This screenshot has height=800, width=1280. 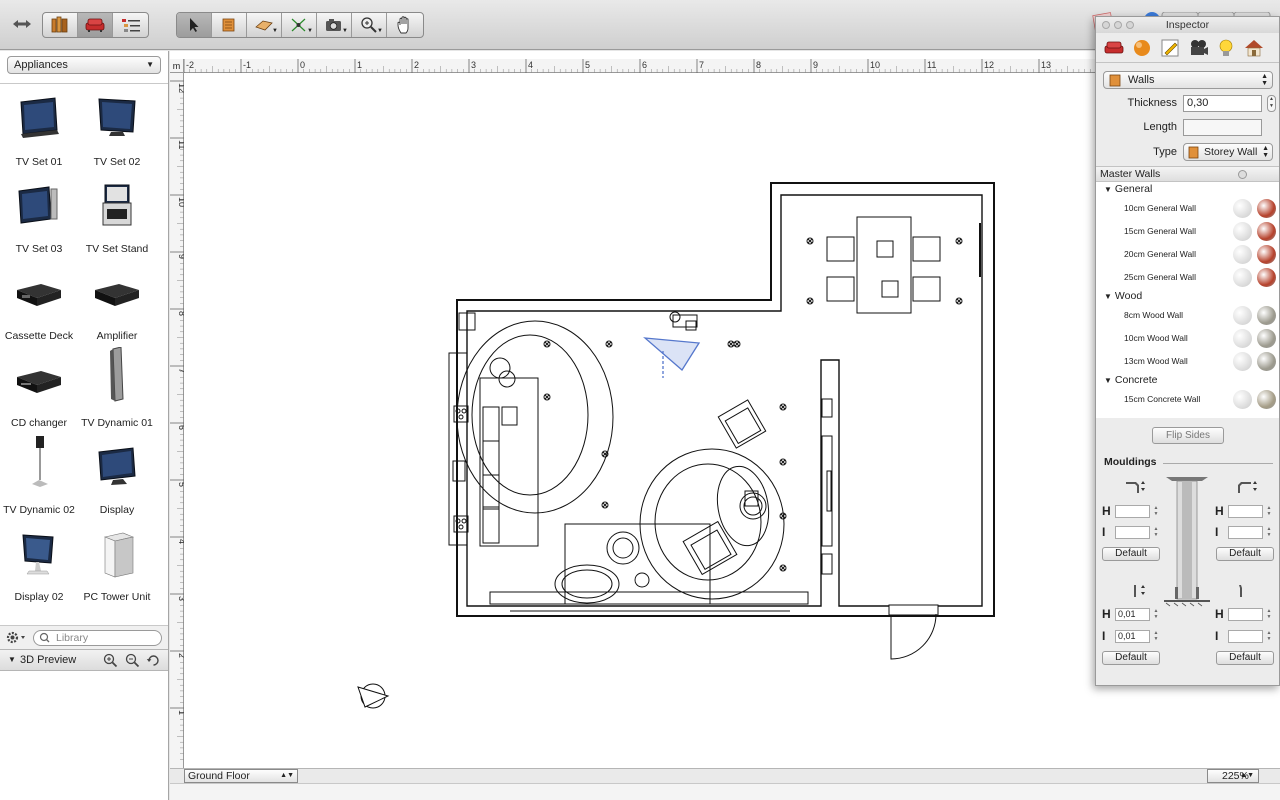 What do you see at coordinates (117, 214) in the screenshot?
I see `library-item: TV Set Stand` at bounding box center [117, 214].